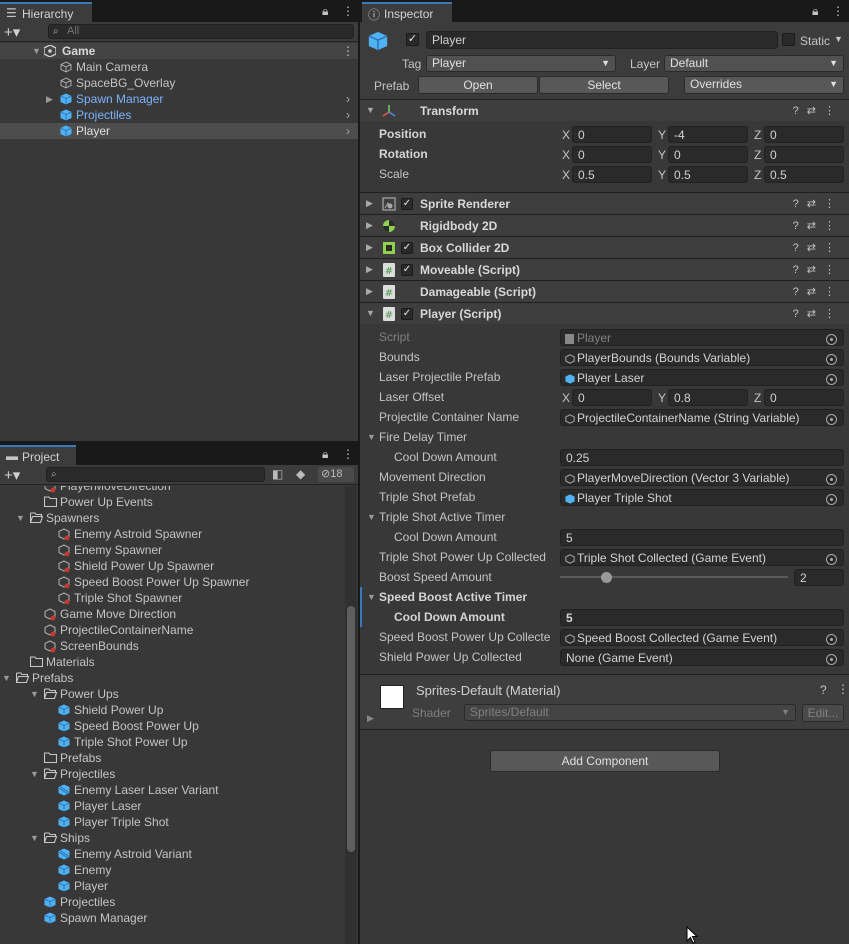 This screenshot has height=944, width=849. Describe the element at coordinates (173, 662) in the screenshot. I see `project-list-item: Materials` at that location.